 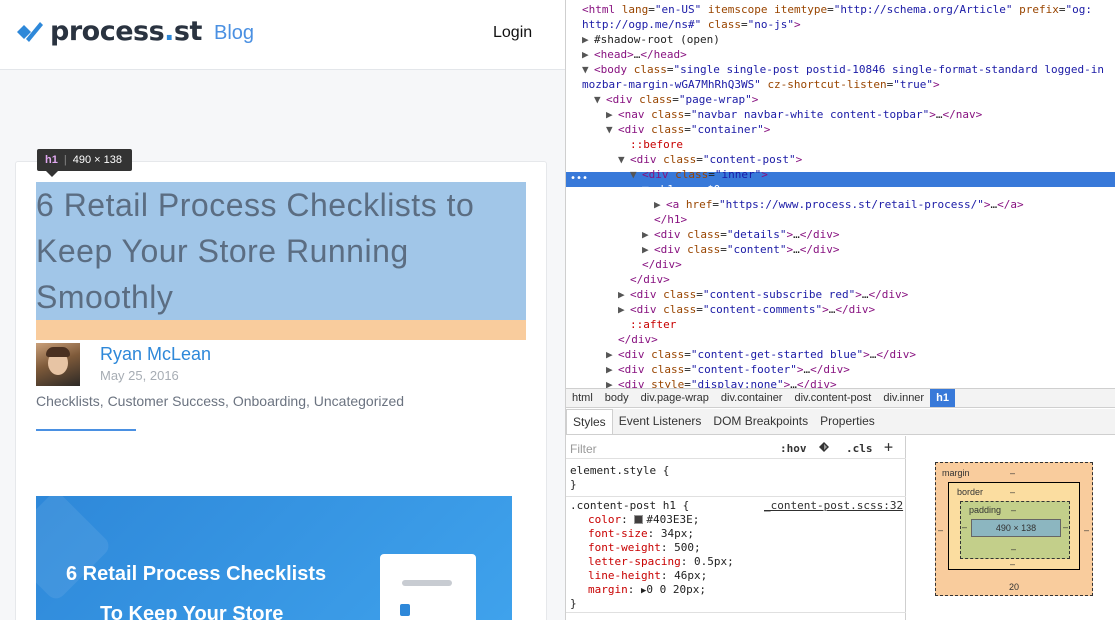 What do you see at coordinates (1014, 587) in the screenshot?
I see `margin-bottom-value: 20` at bounding box center [1014, 587].